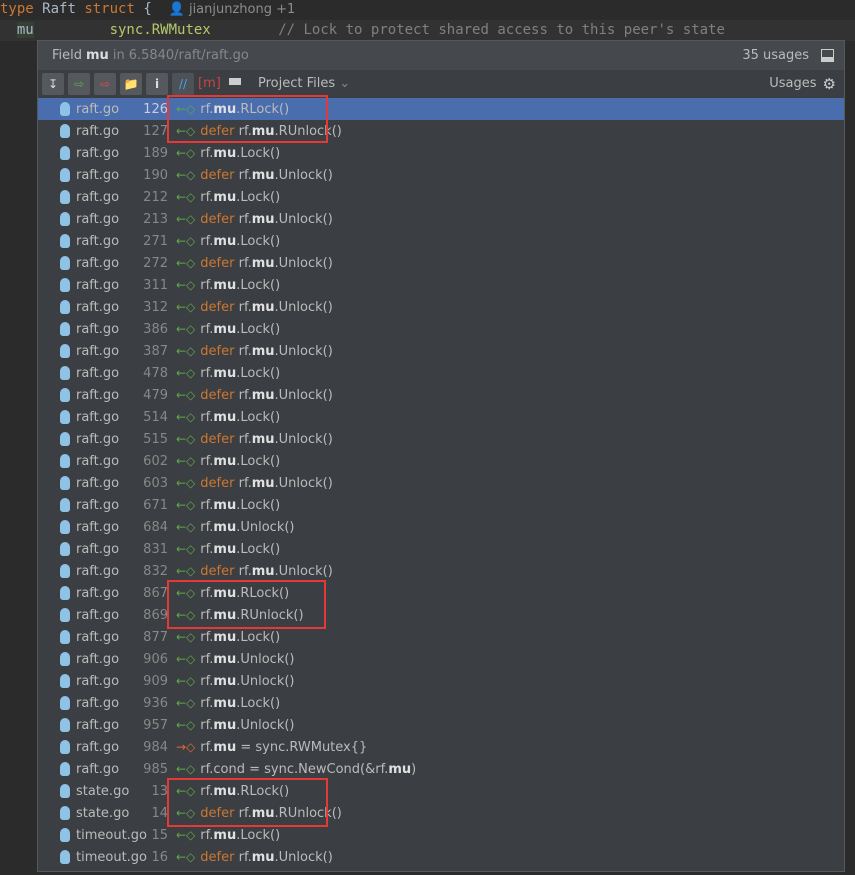 The width and height of the screenshot is (855, 875). What do you see at coordinates (441, 483) in the screenshot?
I see `usage-row: raft.go 603 ←◇ defer rf.mu.Unlock()` at bounding box center [441, 483].